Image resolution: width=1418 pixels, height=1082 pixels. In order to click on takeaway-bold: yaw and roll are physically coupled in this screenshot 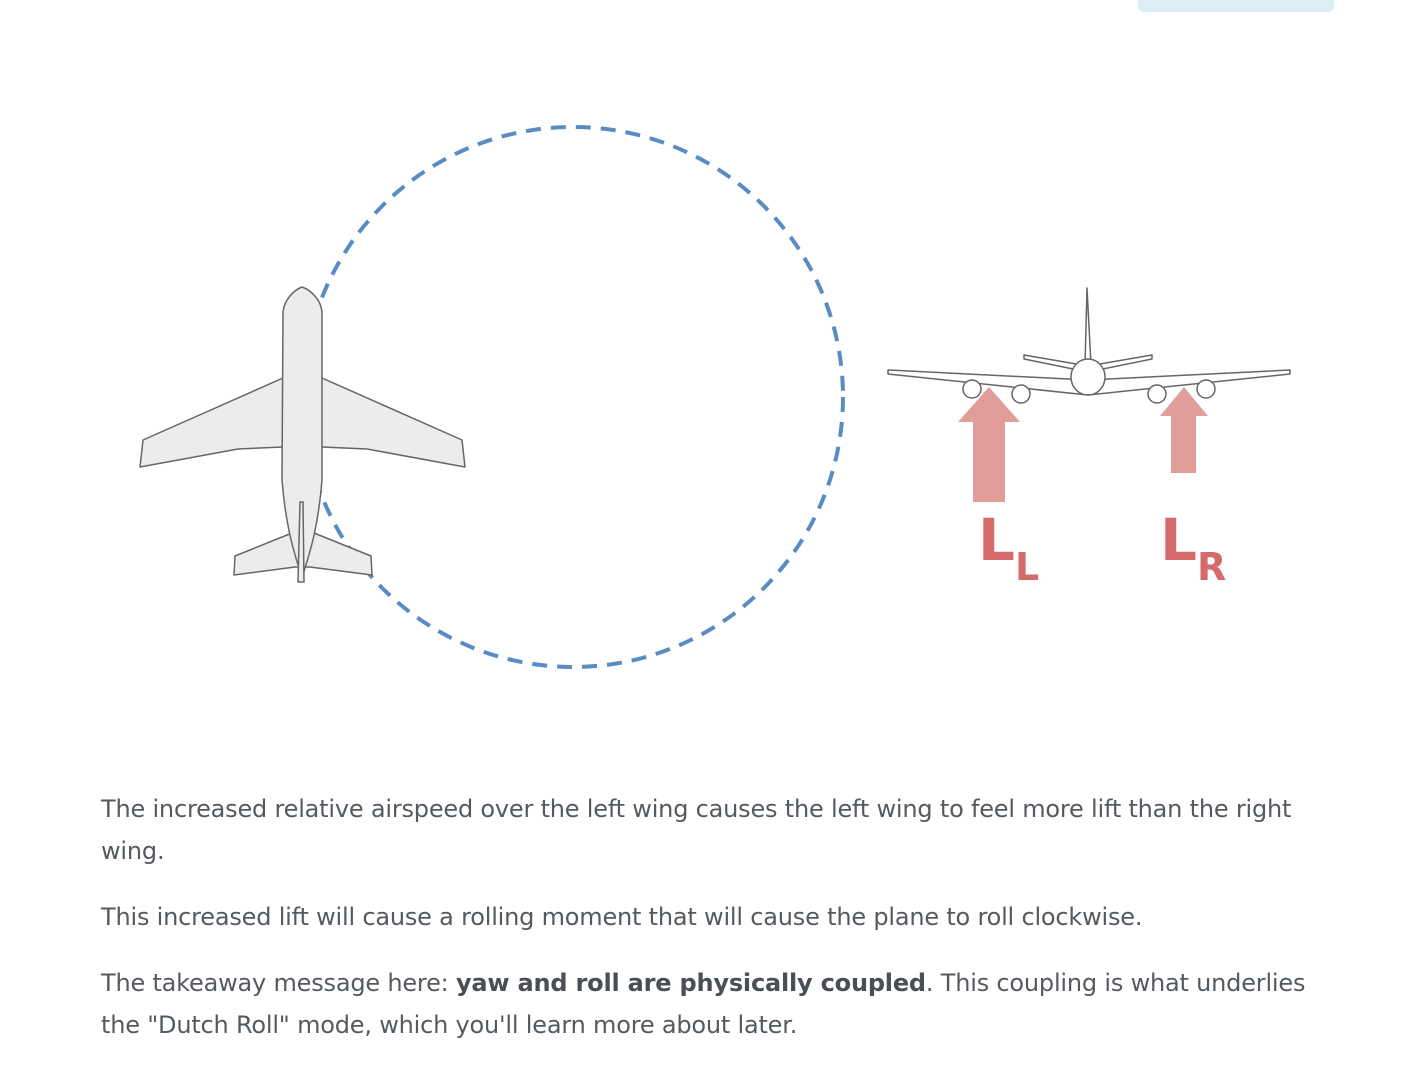, I will do `click(690, 983)`.